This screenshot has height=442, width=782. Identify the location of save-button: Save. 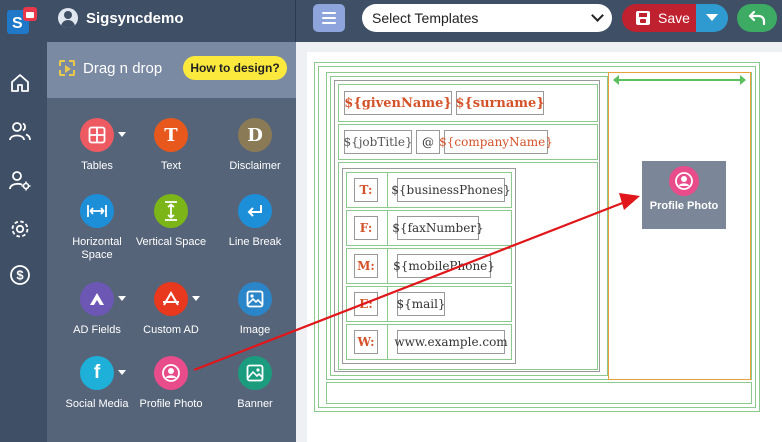
(659, 18).